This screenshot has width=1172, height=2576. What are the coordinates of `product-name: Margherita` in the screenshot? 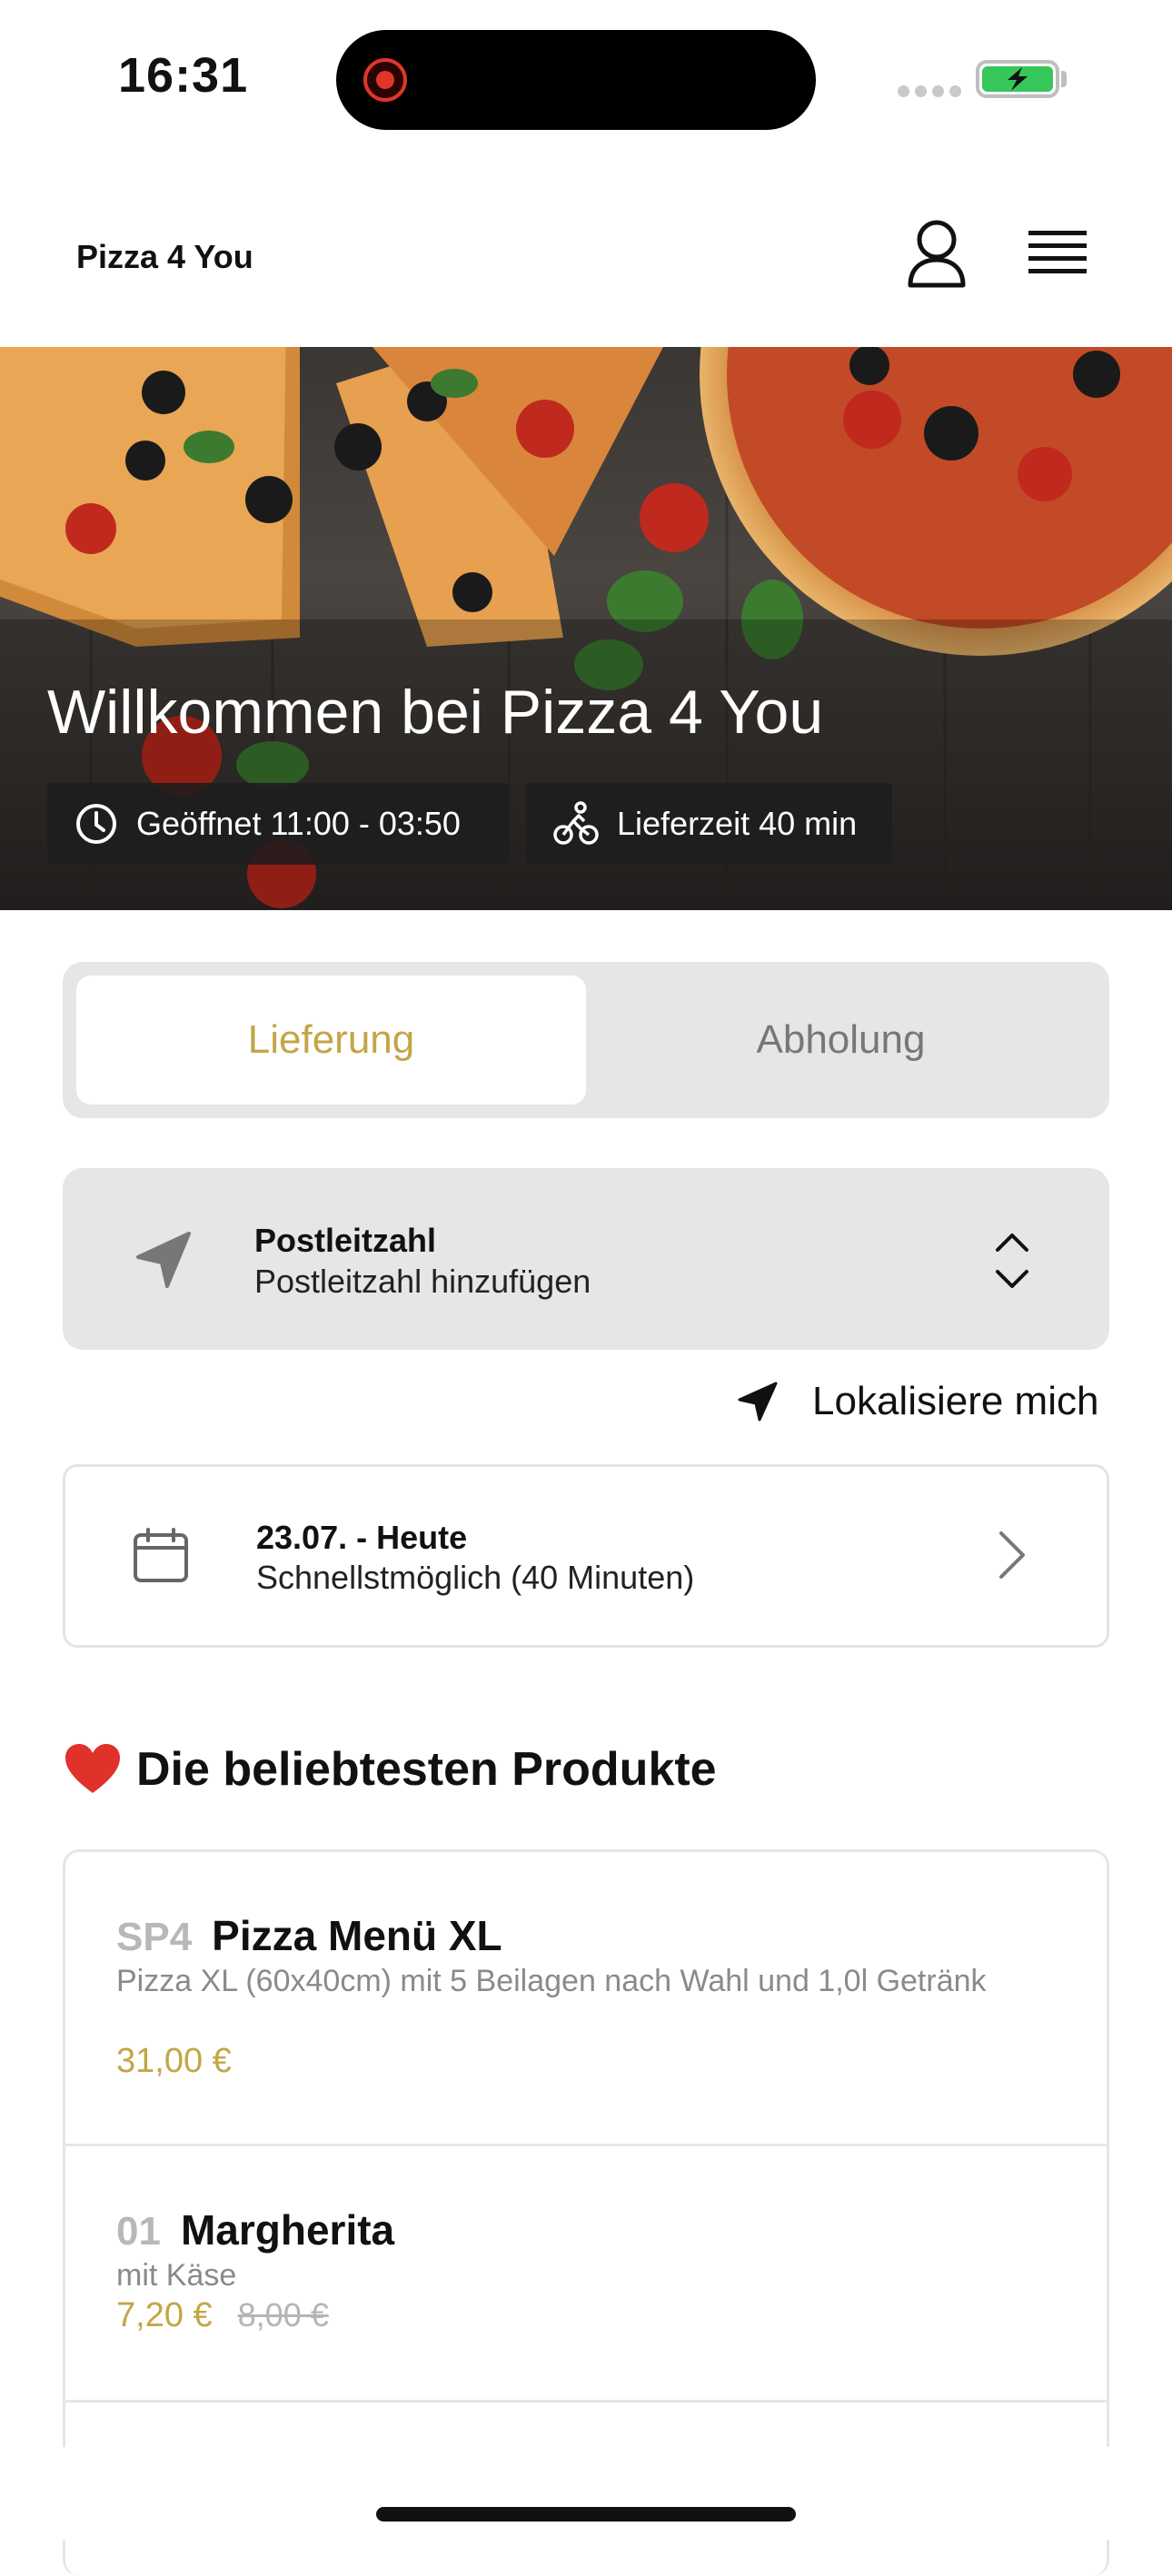 It's located at (288, 2230).